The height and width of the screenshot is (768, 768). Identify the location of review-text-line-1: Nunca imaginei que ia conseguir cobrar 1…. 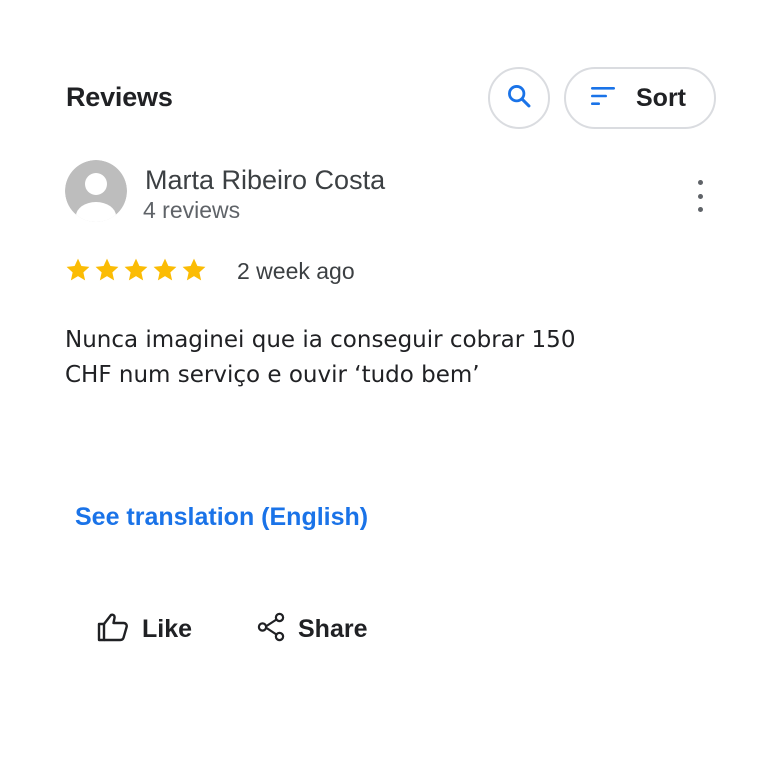
(320, 340).